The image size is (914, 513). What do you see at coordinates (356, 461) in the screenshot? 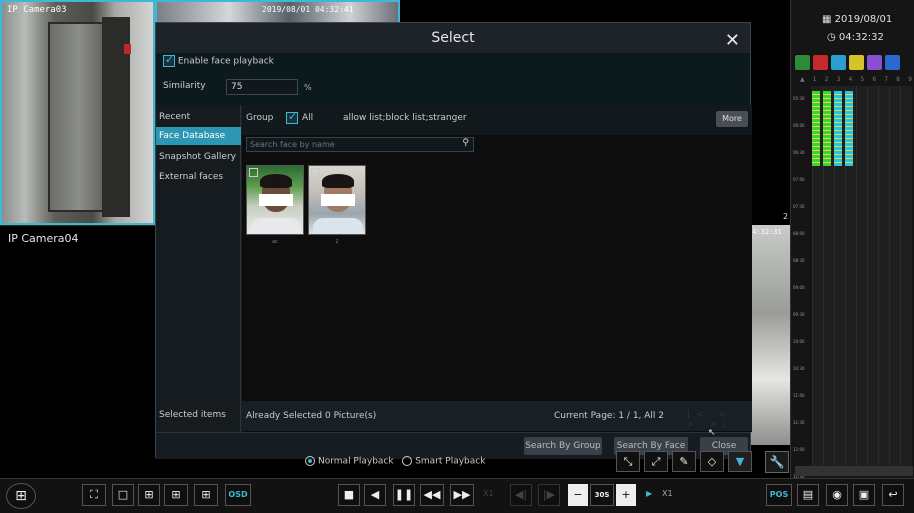
I see `normal-playback-label: Normal Playback` at bounding box center [356, 461].